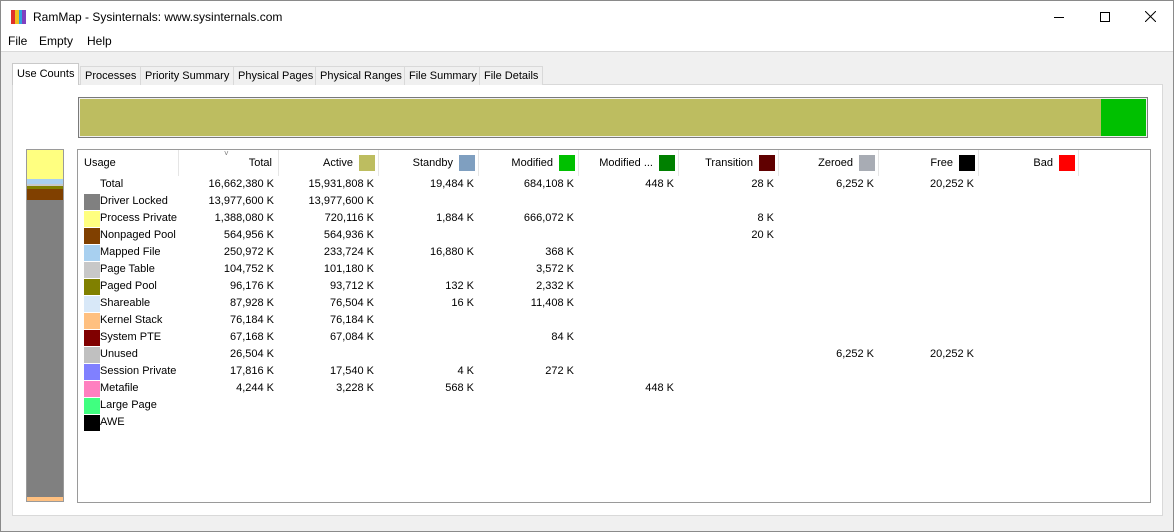  What do you see at coordinates (348, 269) in the screenshot?
I see `cell-active: 101,180 K` at bounding box center [348, 269].